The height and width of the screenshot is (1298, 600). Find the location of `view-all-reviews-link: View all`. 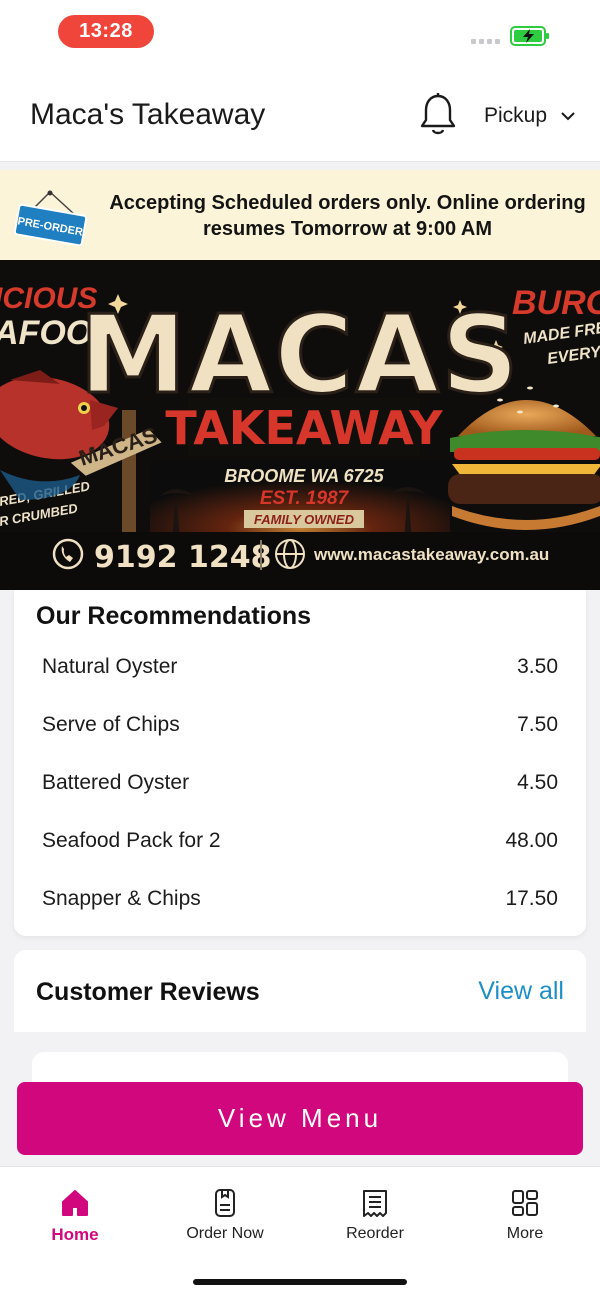

view-all-reviews-link: View all is located at coordinates (521, 991).